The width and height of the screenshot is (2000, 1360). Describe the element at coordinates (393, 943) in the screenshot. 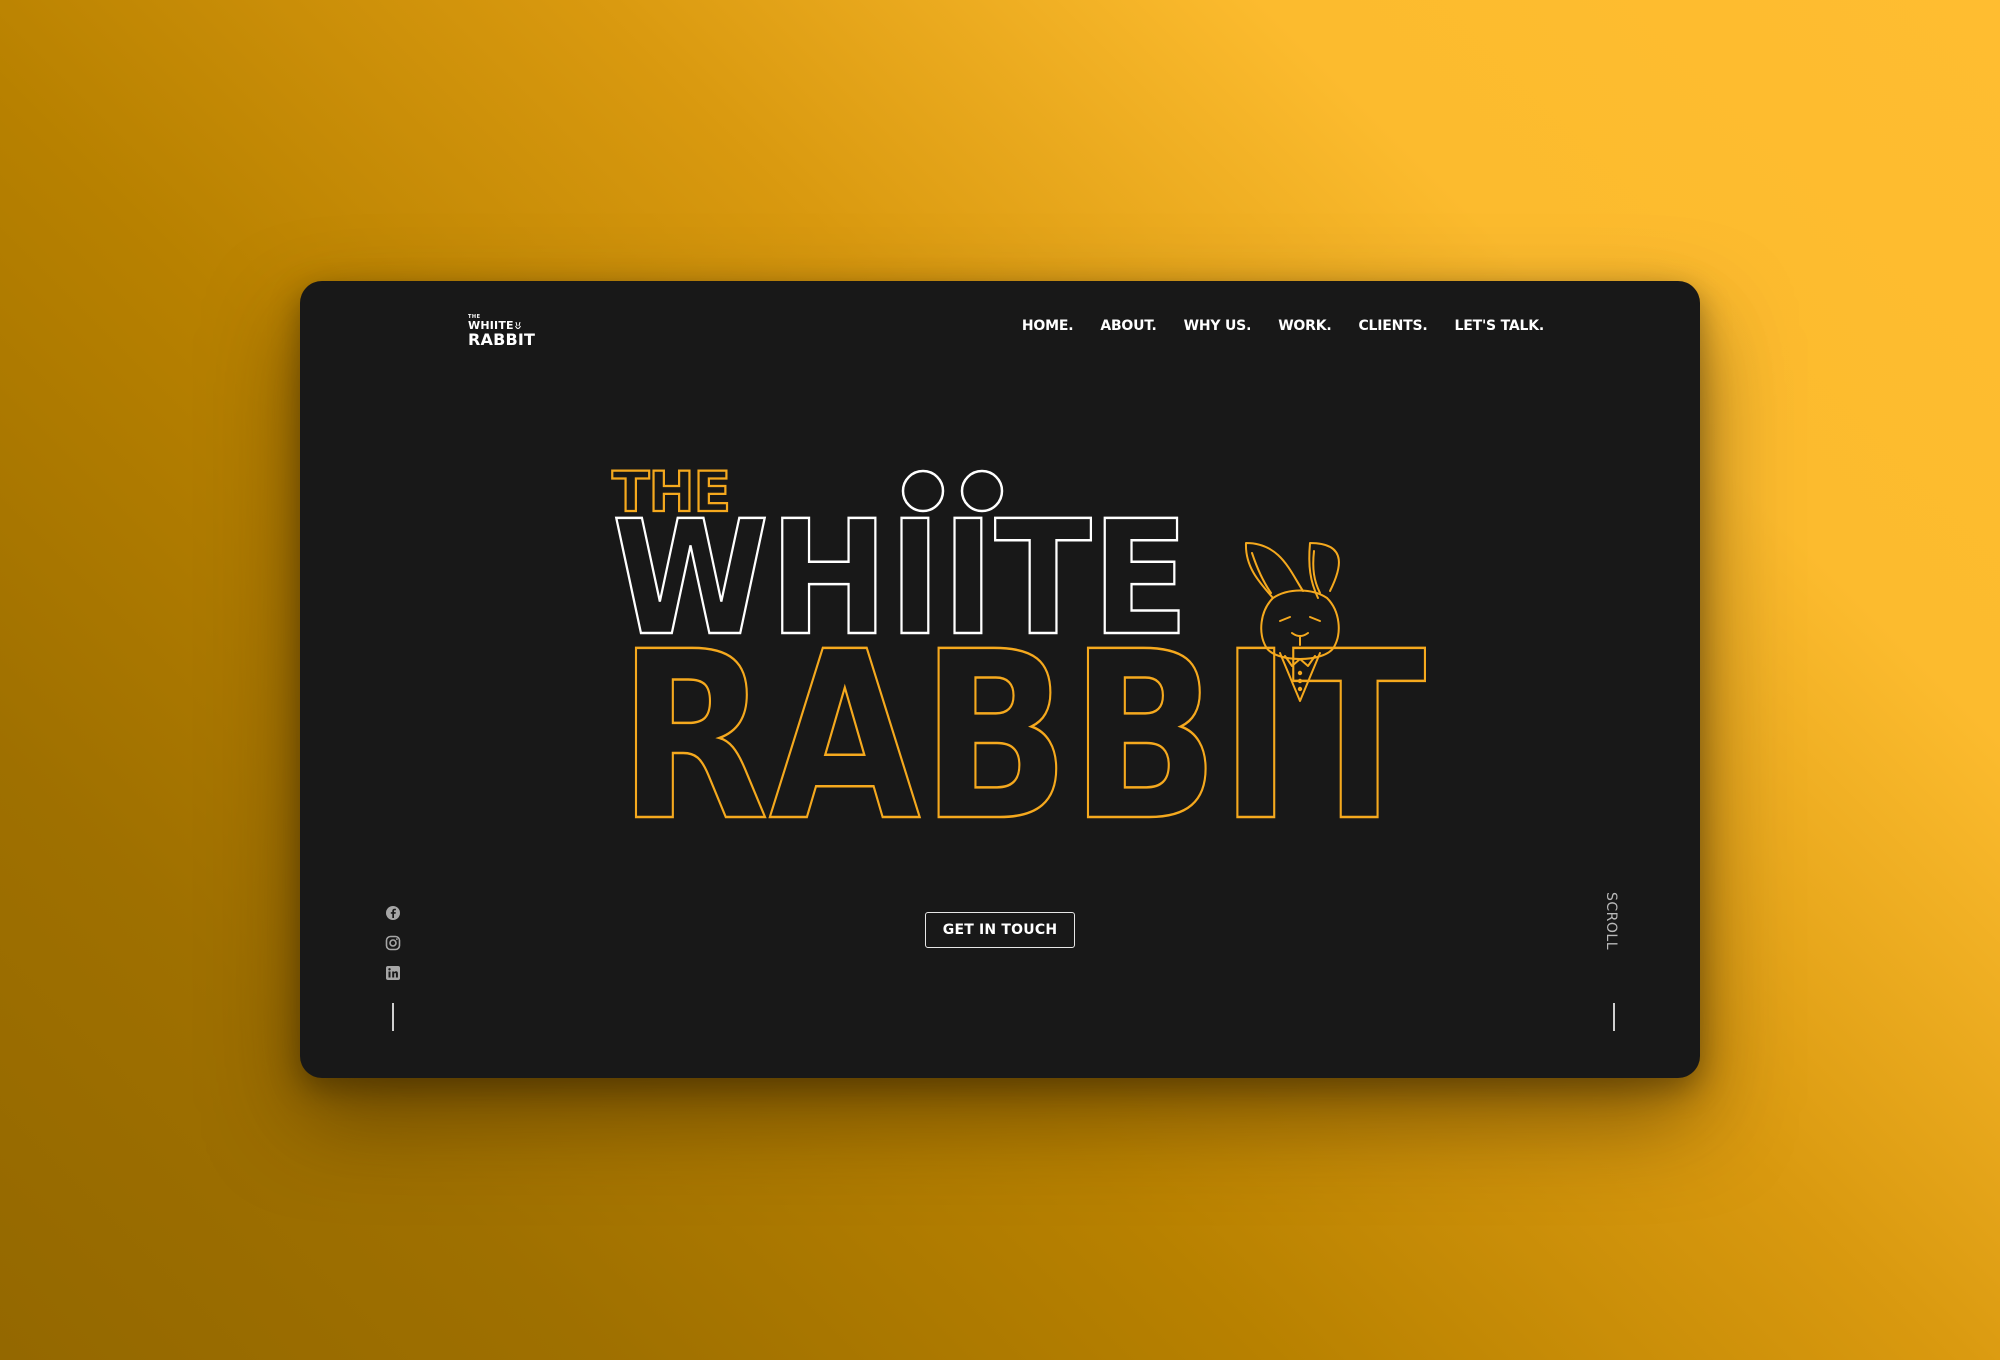

I see `instagram-icon` at that location.